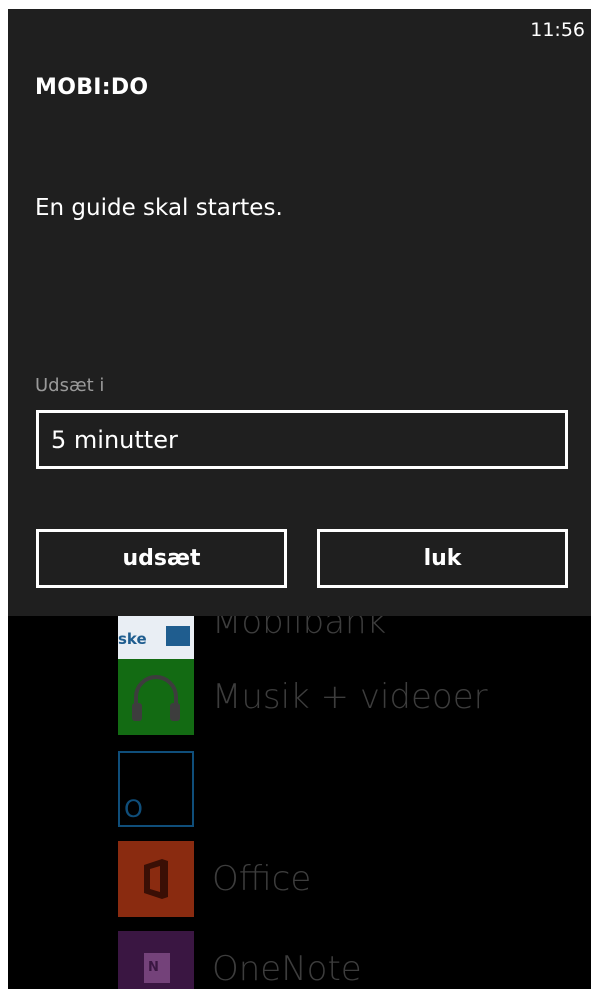 Image resolution: width=591 pixels, height=989 pixels. I want to click on app-list-item-office: Office, so click(214, 879).